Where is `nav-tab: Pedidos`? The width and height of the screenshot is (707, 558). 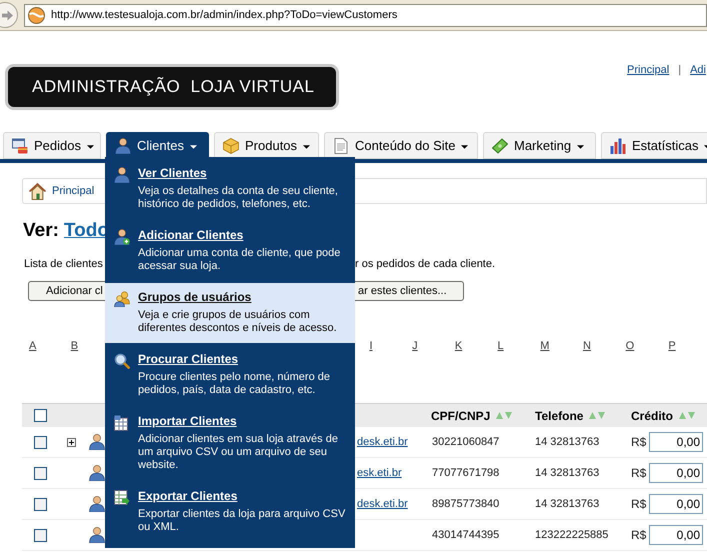 nav-tab: Pedidos is located at coordinates (52, 145).